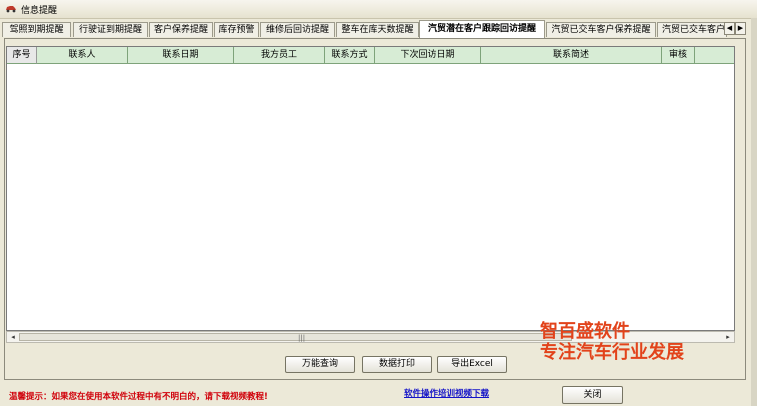  Describe the element at coordinates (692, 29) in the screenshot. I see `tab-delivered-customer: 汽贸已交车客户` at that location.